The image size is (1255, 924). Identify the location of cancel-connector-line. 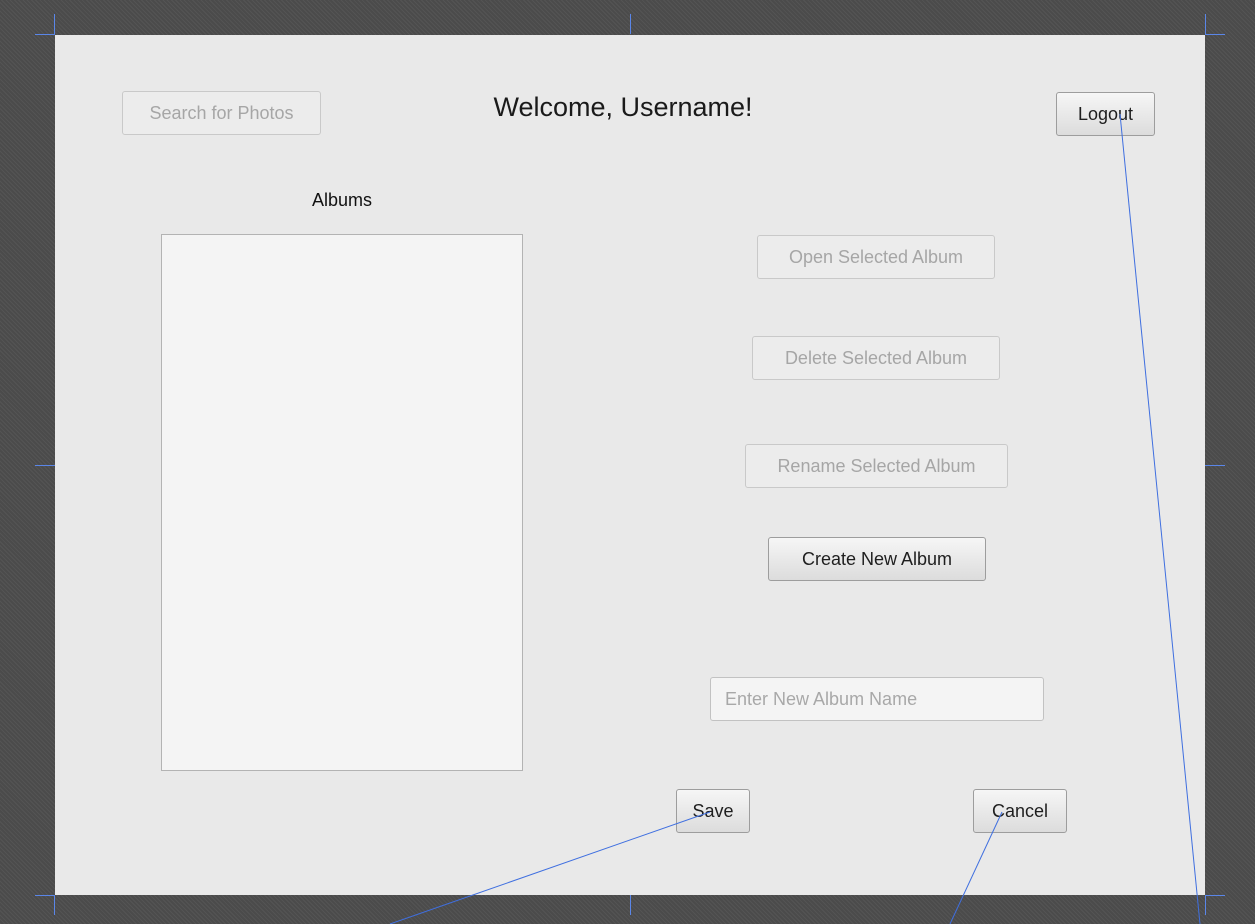
(976, 867).